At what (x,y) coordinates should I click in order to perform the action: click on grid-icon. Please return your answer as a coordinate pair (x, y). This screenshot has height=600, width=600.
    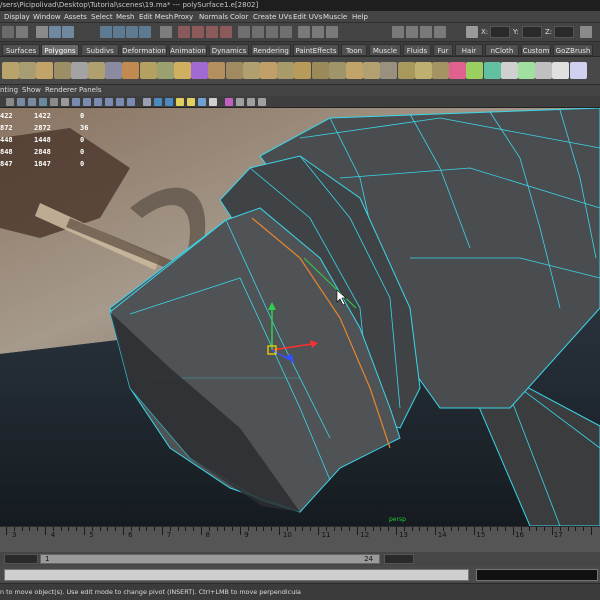
    Looking at the image, I should click on (65, 102).